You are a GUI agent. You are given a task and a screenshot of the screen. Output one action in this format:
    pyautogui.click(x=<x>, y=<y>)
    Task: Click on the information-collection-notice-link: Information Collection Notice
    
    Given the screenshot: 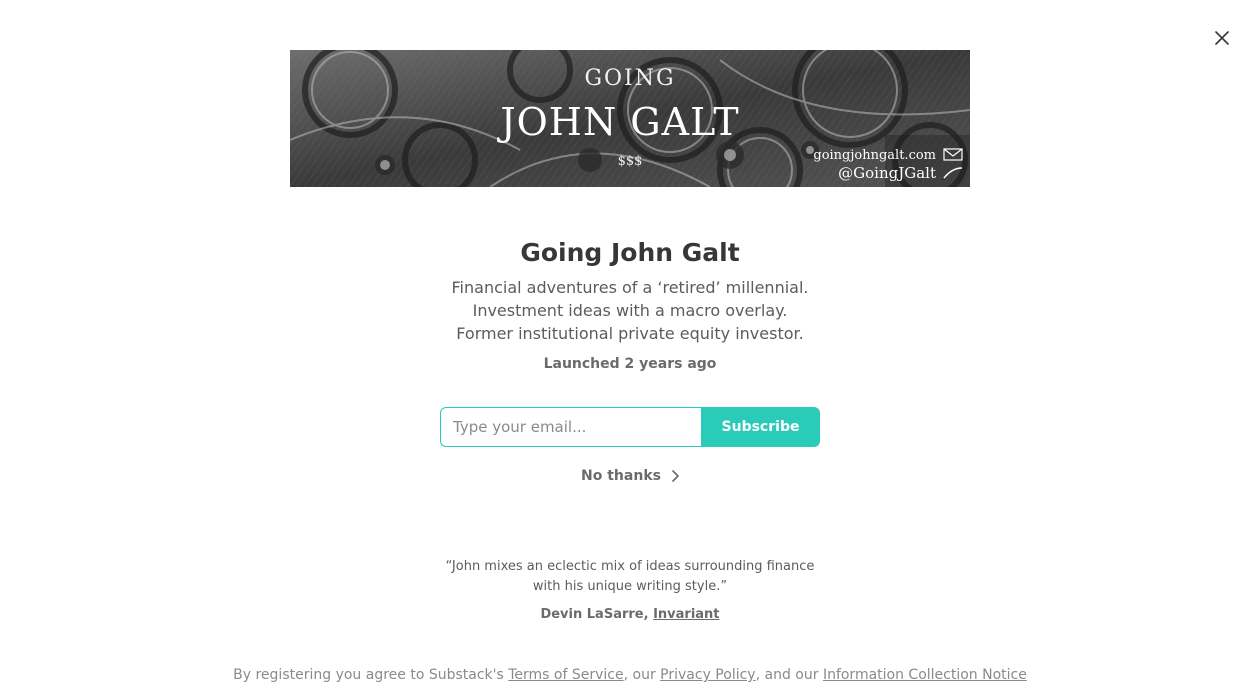 What is the action you would take?
    pyautogui.click(x=925, y=675)
    